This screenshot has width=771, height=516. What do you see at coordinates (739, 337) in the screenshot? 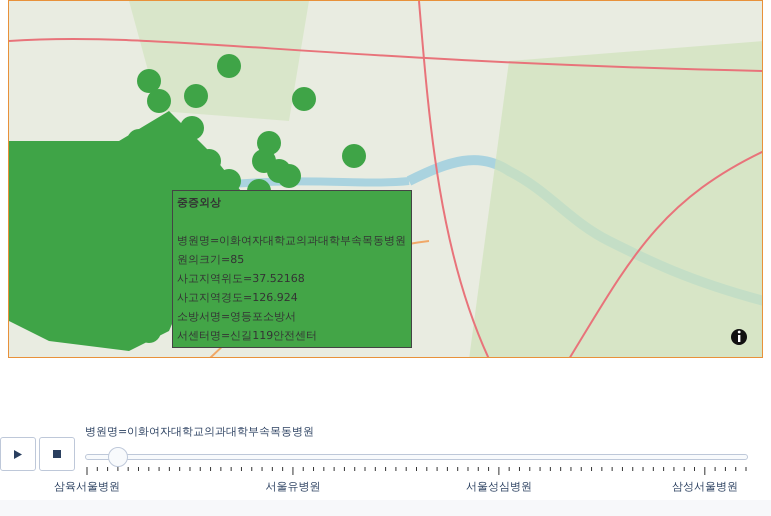
I see `info-icon` at bounding box center [739, 337].